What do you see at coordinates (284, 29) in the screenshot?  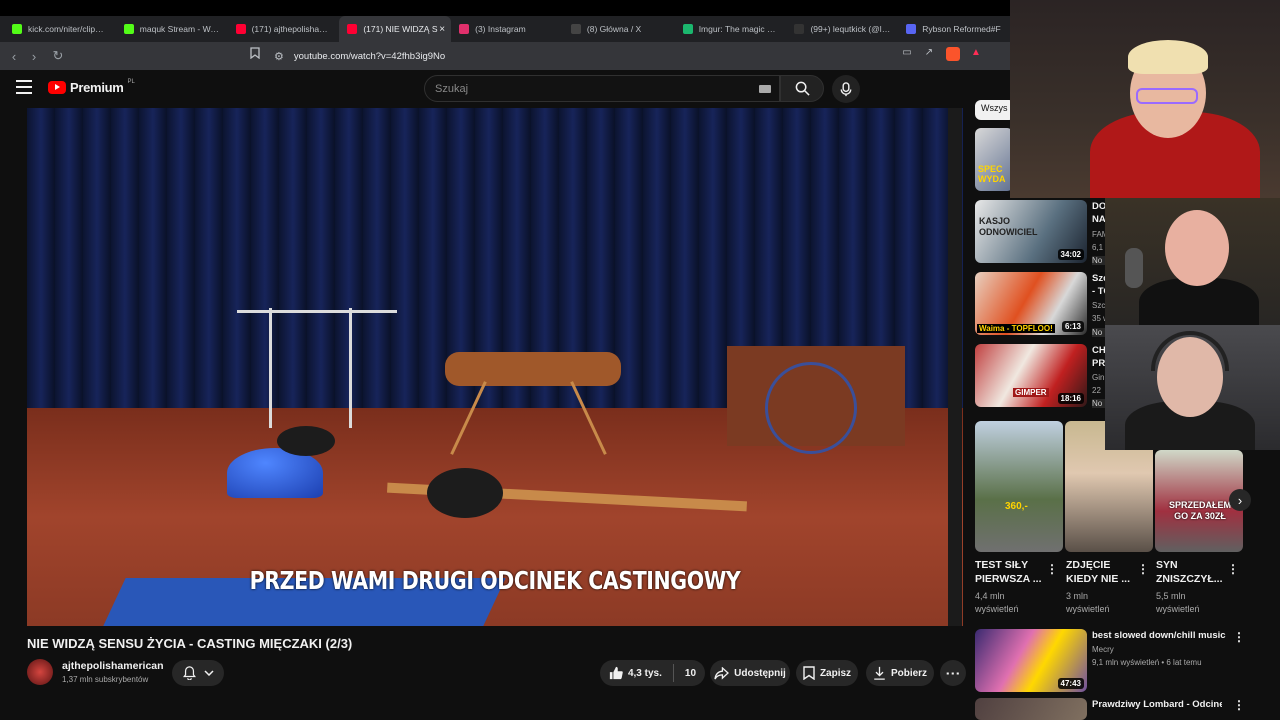 I see `browser-tab: (171) ajthepolishameric` at bounding box center [284, 29].